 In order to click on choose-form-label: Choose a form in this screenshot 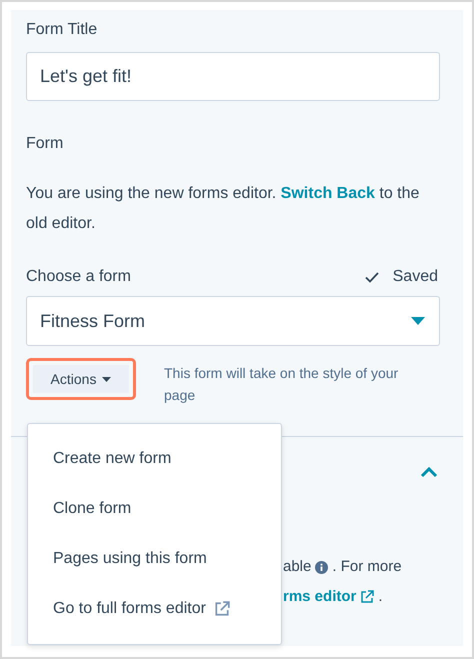, I will do `click(78, 277)`.